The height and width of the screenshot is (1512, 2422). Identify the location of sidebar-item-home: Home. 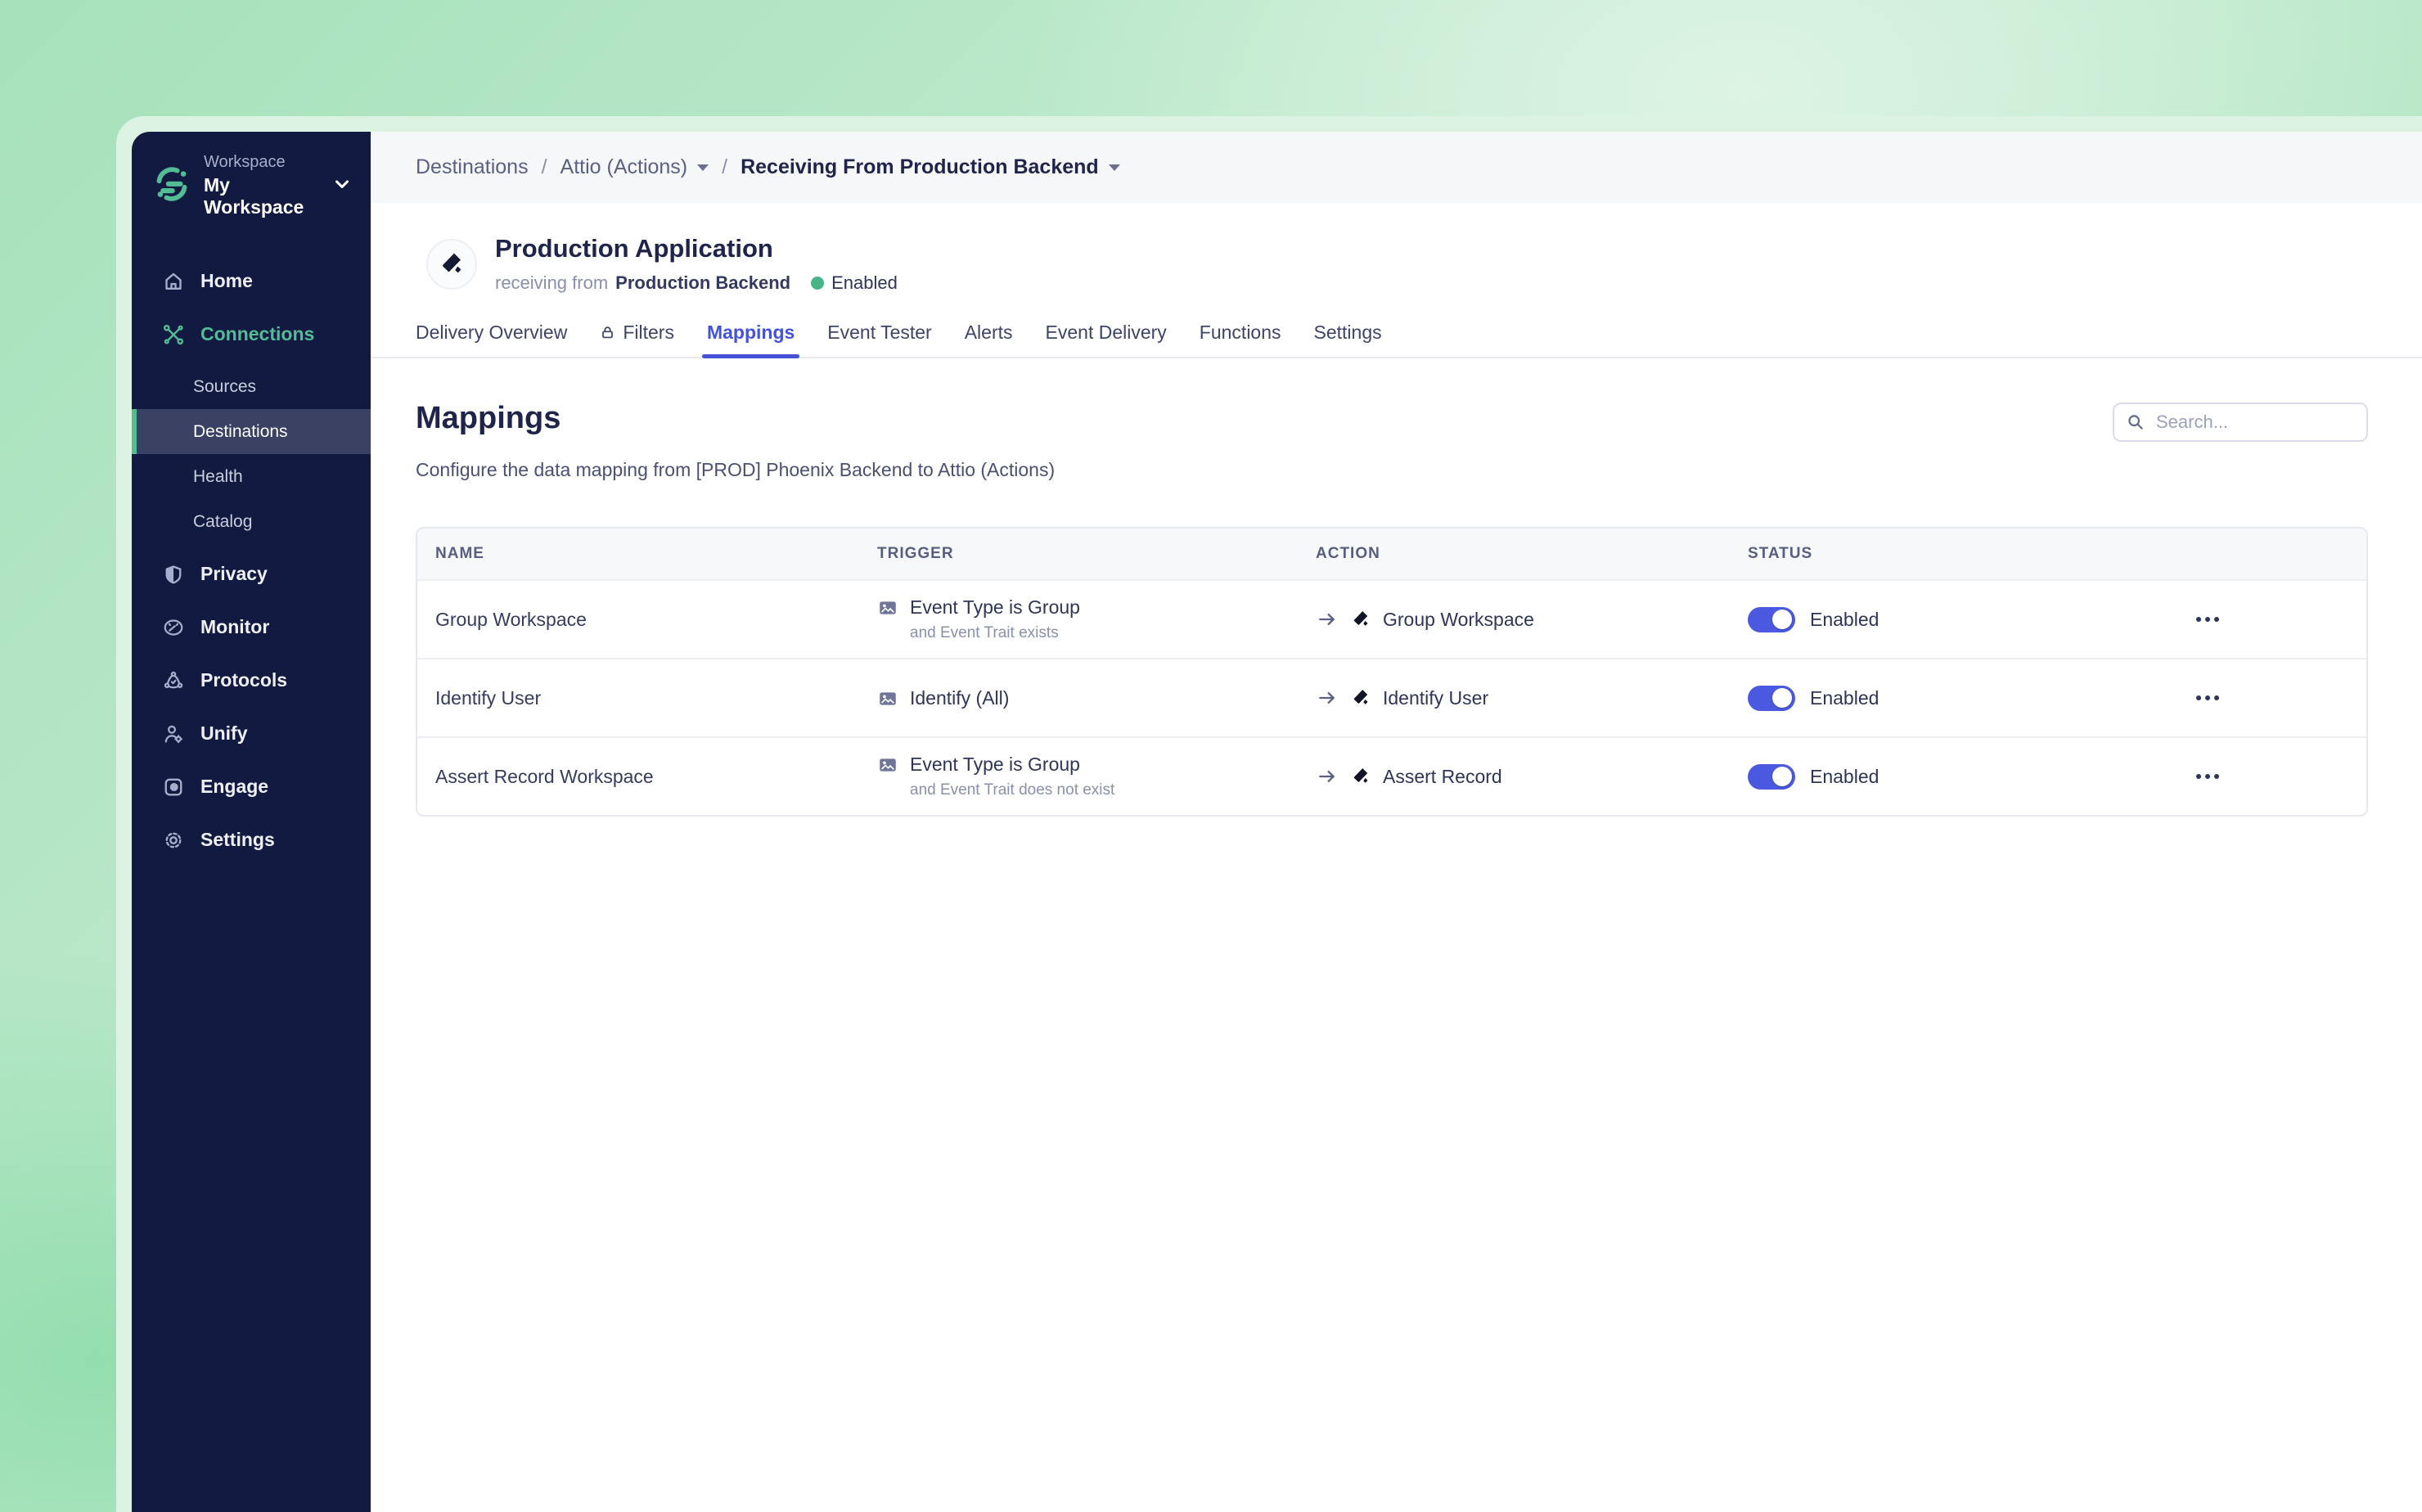
(252, 281).